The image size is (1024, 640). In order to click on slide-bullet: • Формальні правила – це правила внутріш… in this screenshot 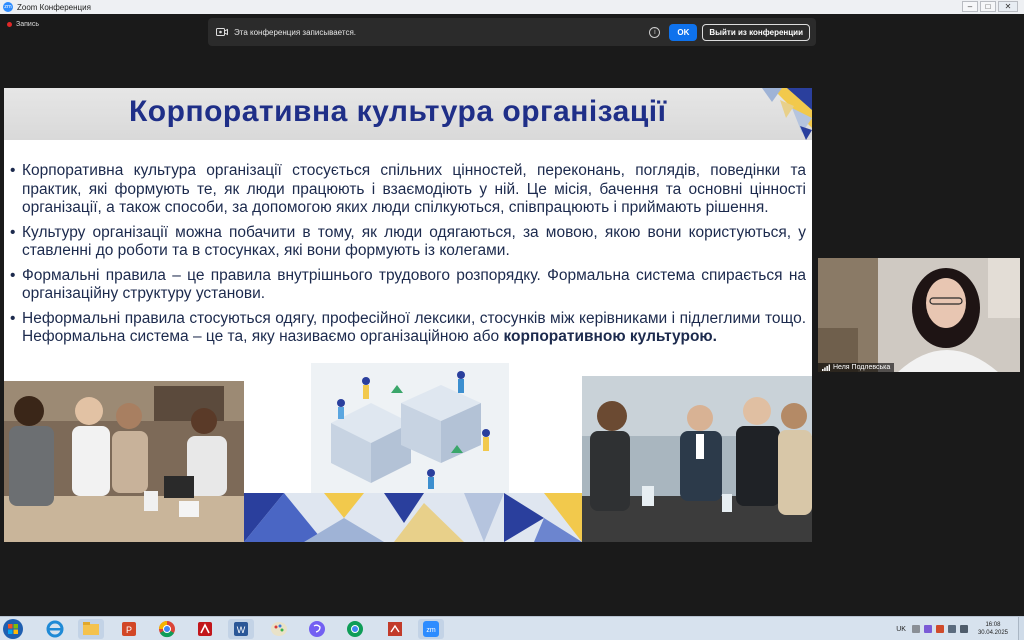, I will do `click(408, 285)`.